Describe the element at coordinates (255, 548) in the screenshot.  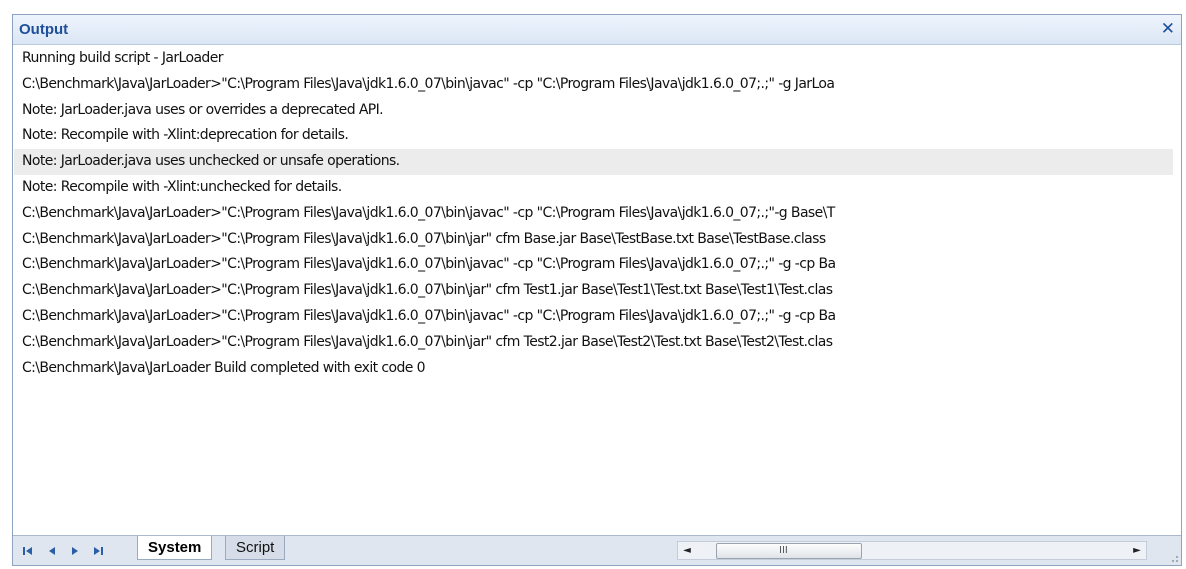
I see `tab-script: Script` at that location.